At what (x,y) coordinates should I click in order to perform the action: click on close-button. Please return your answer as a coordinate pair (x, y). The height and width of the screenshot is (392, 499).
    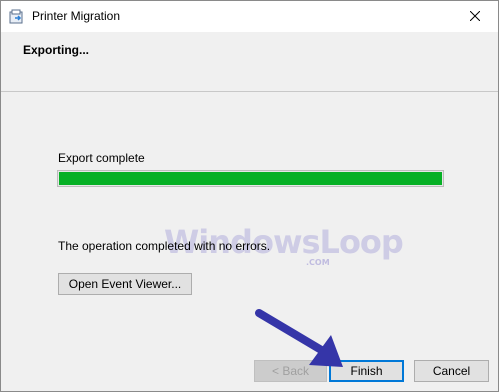
    Looking at the image, I should click on (475, 16).